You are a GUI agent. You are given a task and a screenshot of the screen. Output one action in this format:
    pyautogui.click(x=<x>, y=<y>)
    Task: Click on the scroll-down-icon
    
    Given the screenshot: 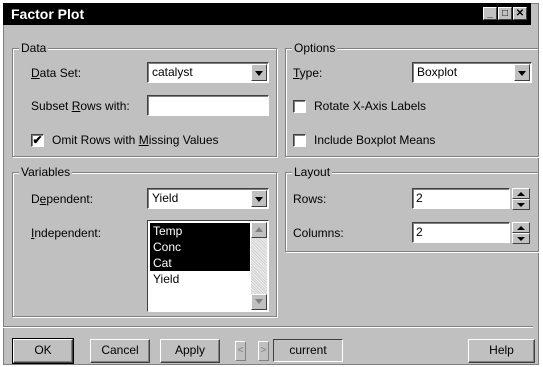 What is the action you would take?
    pyautogui.click(x=259, y=302)
    